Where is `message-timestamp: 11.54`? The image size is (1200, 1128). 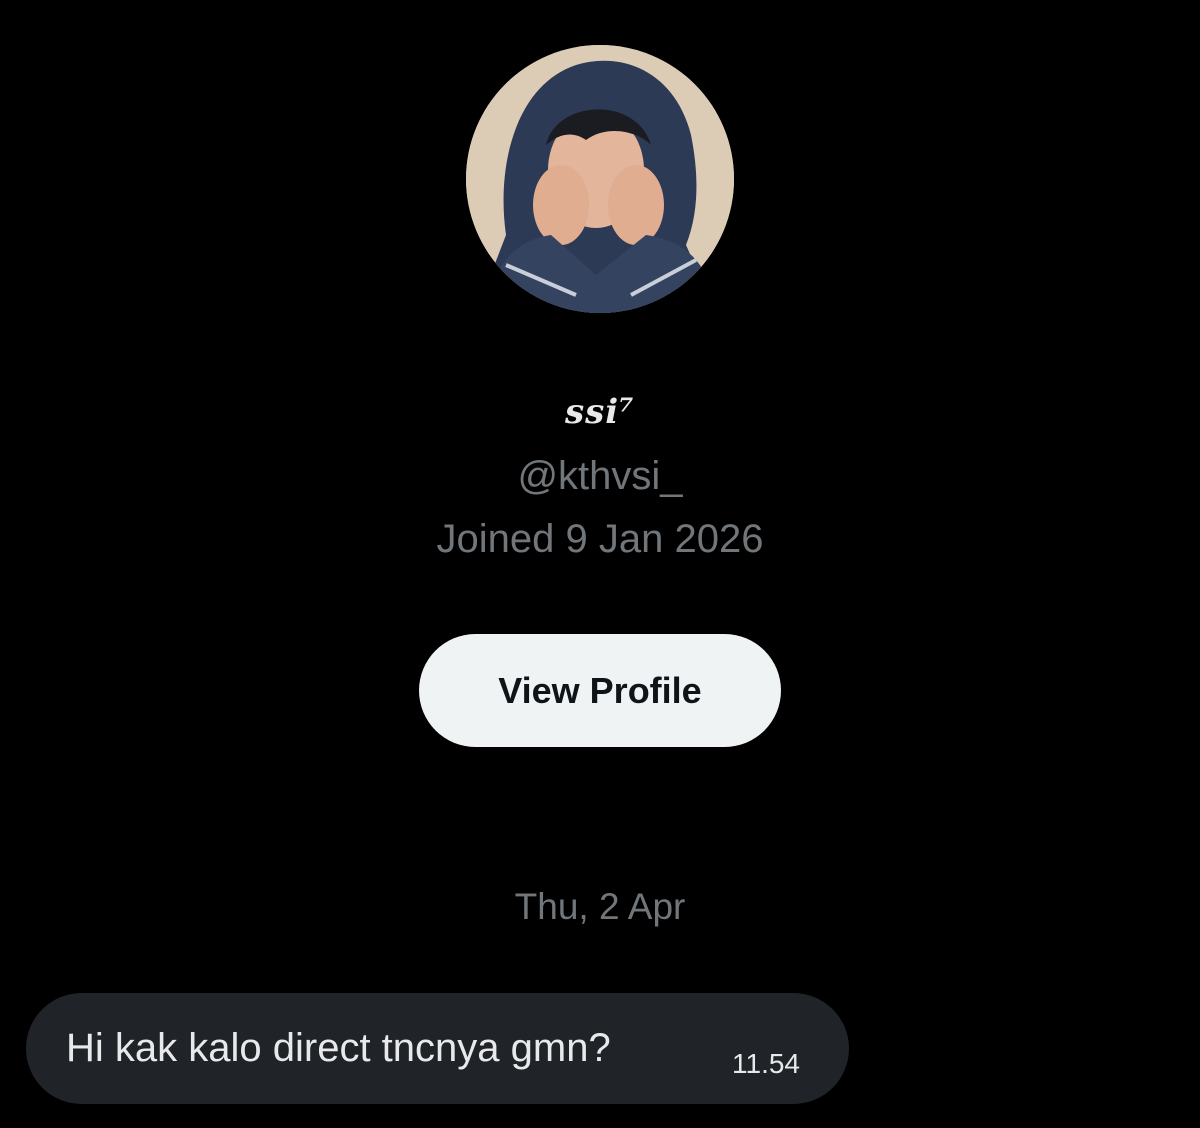 message-timestamp: 11.54 is located at coordinates (766, 1063).